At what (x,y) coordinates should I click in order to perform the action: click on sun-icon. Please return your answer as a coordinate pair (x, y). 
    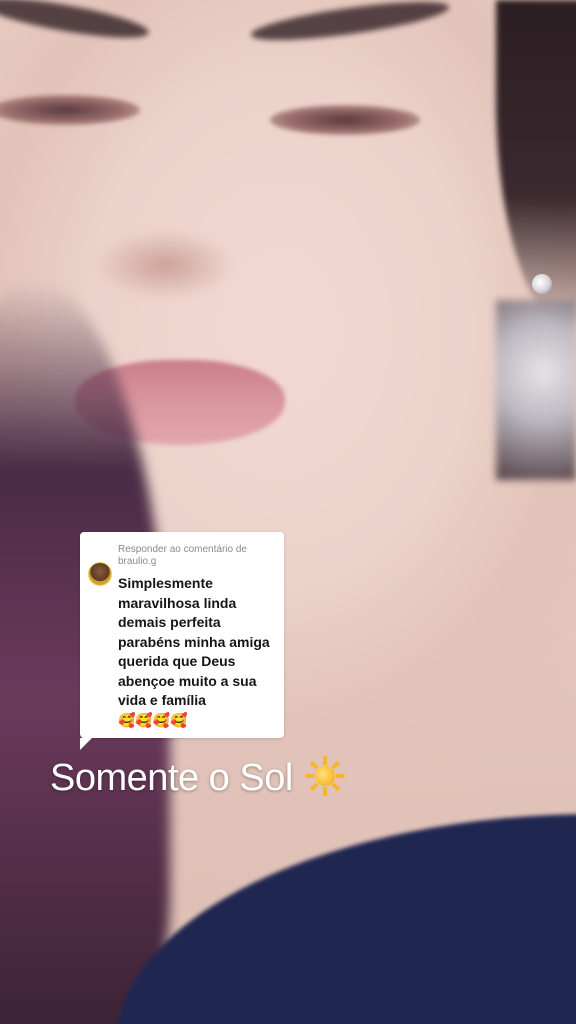
    Looking at the image, I should click on (324, 776).